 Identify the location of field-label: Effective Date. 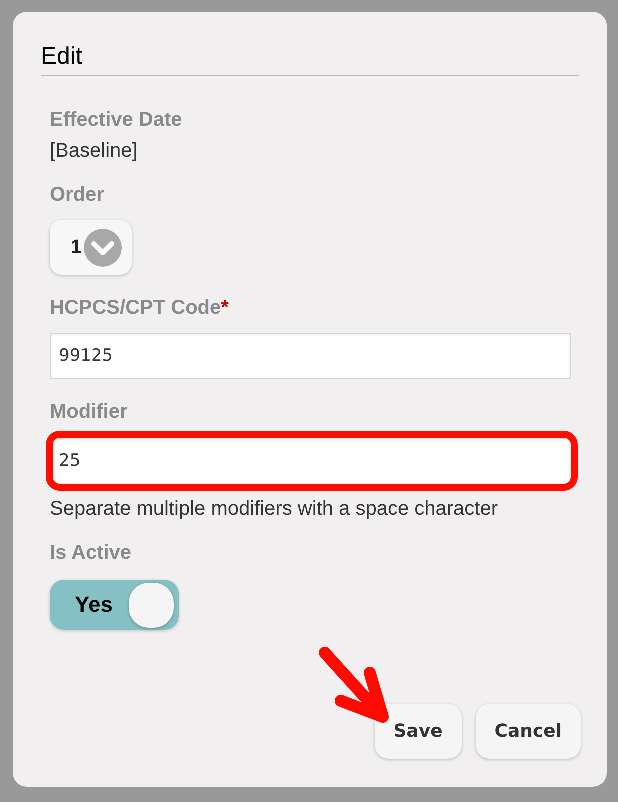
(116, 120).